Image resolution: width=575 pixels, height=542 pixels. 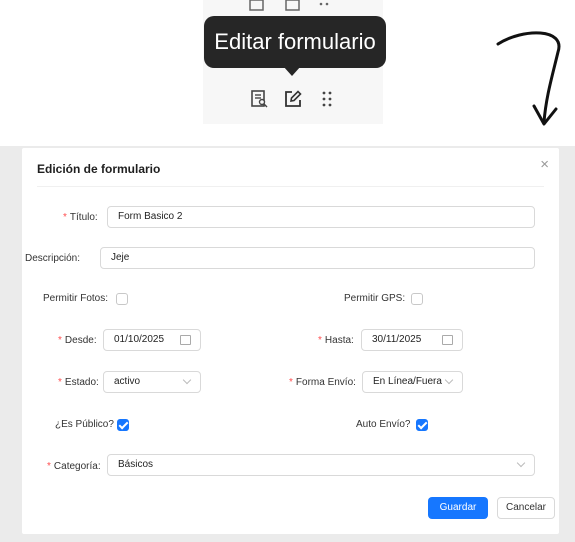 What do you see at coordinates (322, 382) in the screenshot?
I see `forma-envio-label: * Forma Envío:` at bounding box center [322, 382].